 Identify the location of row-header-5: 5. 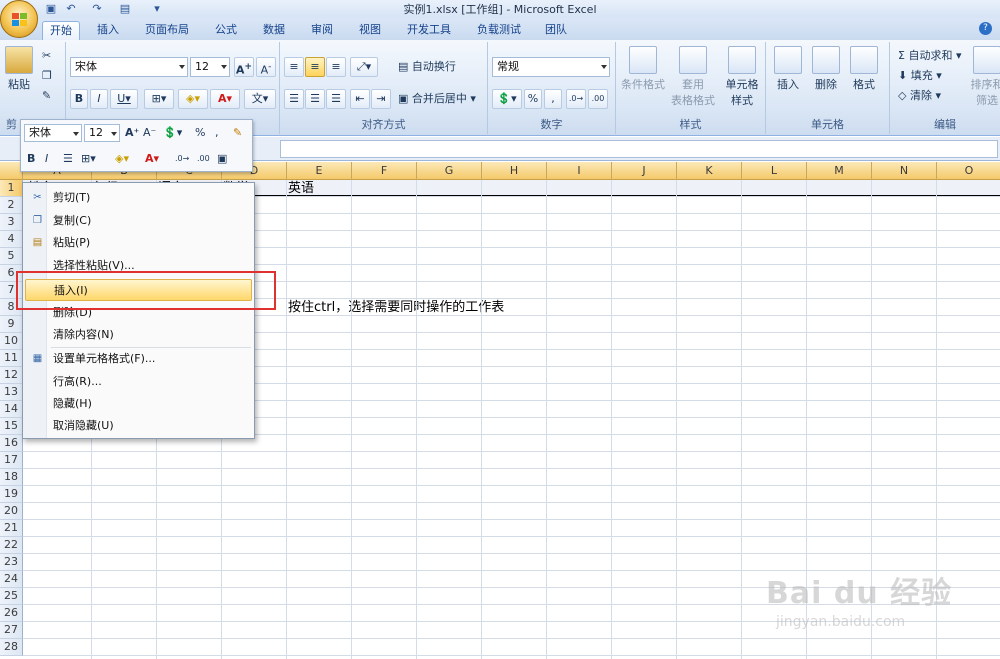
(11, 256).